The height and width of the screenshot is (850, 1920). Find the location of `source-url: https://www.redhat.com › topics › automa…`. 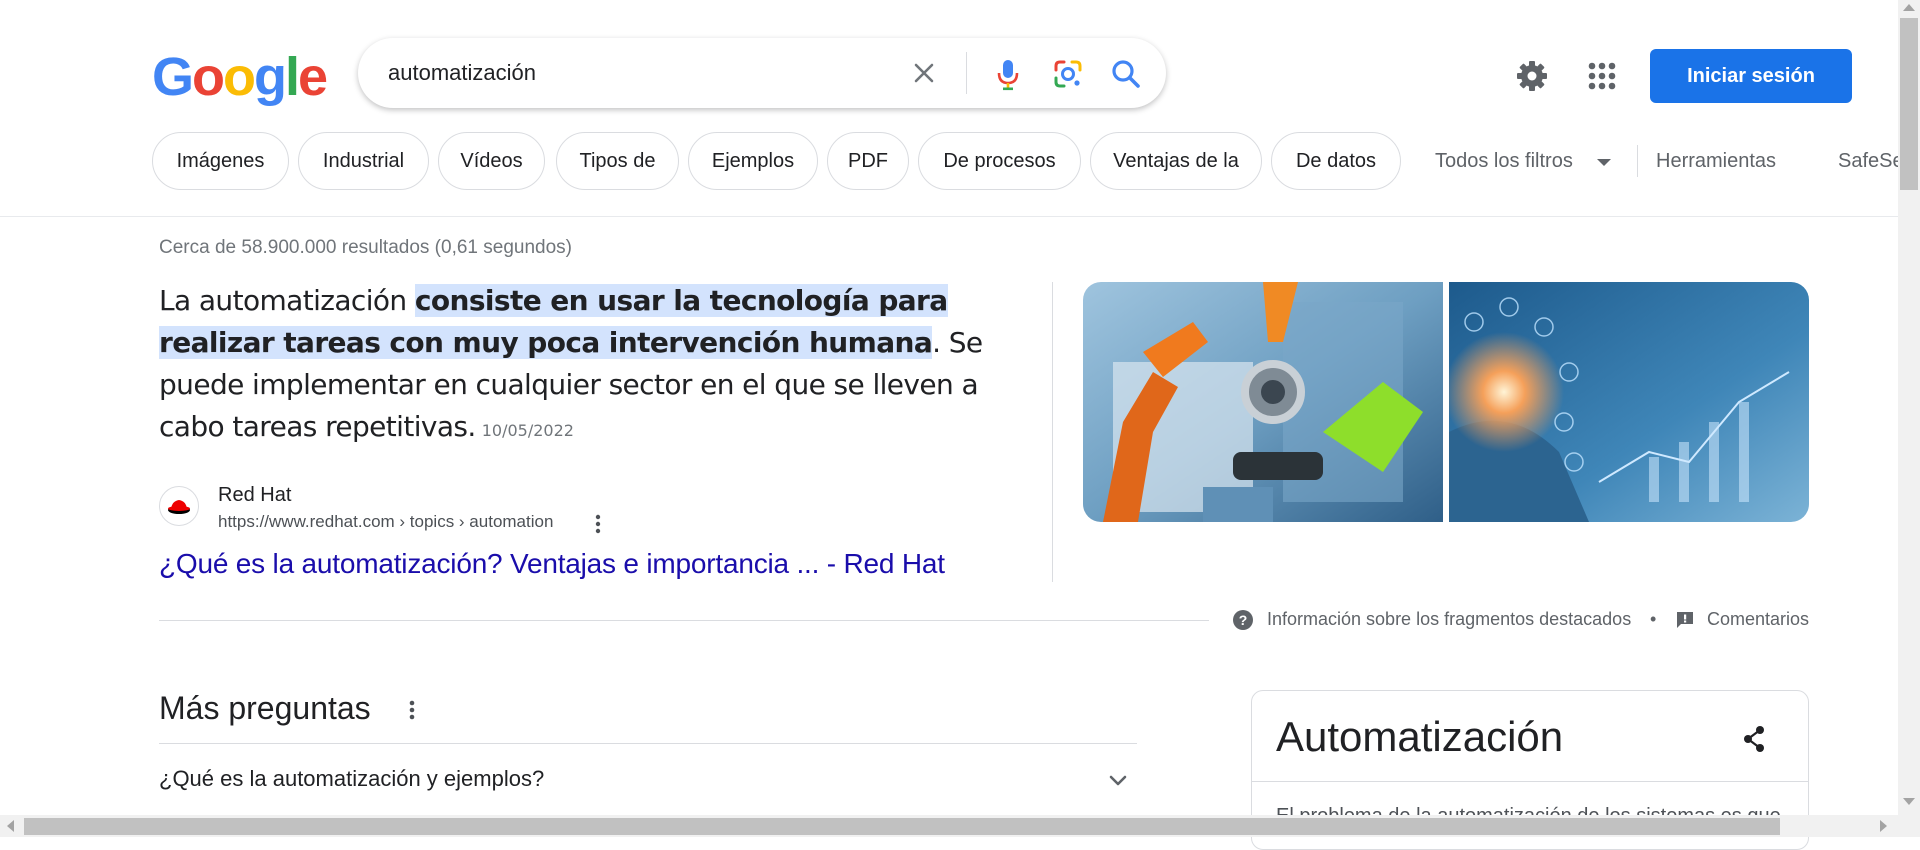

source-url: https://www.redhat.com › topics › automa… is located at coordinates (385, 522).